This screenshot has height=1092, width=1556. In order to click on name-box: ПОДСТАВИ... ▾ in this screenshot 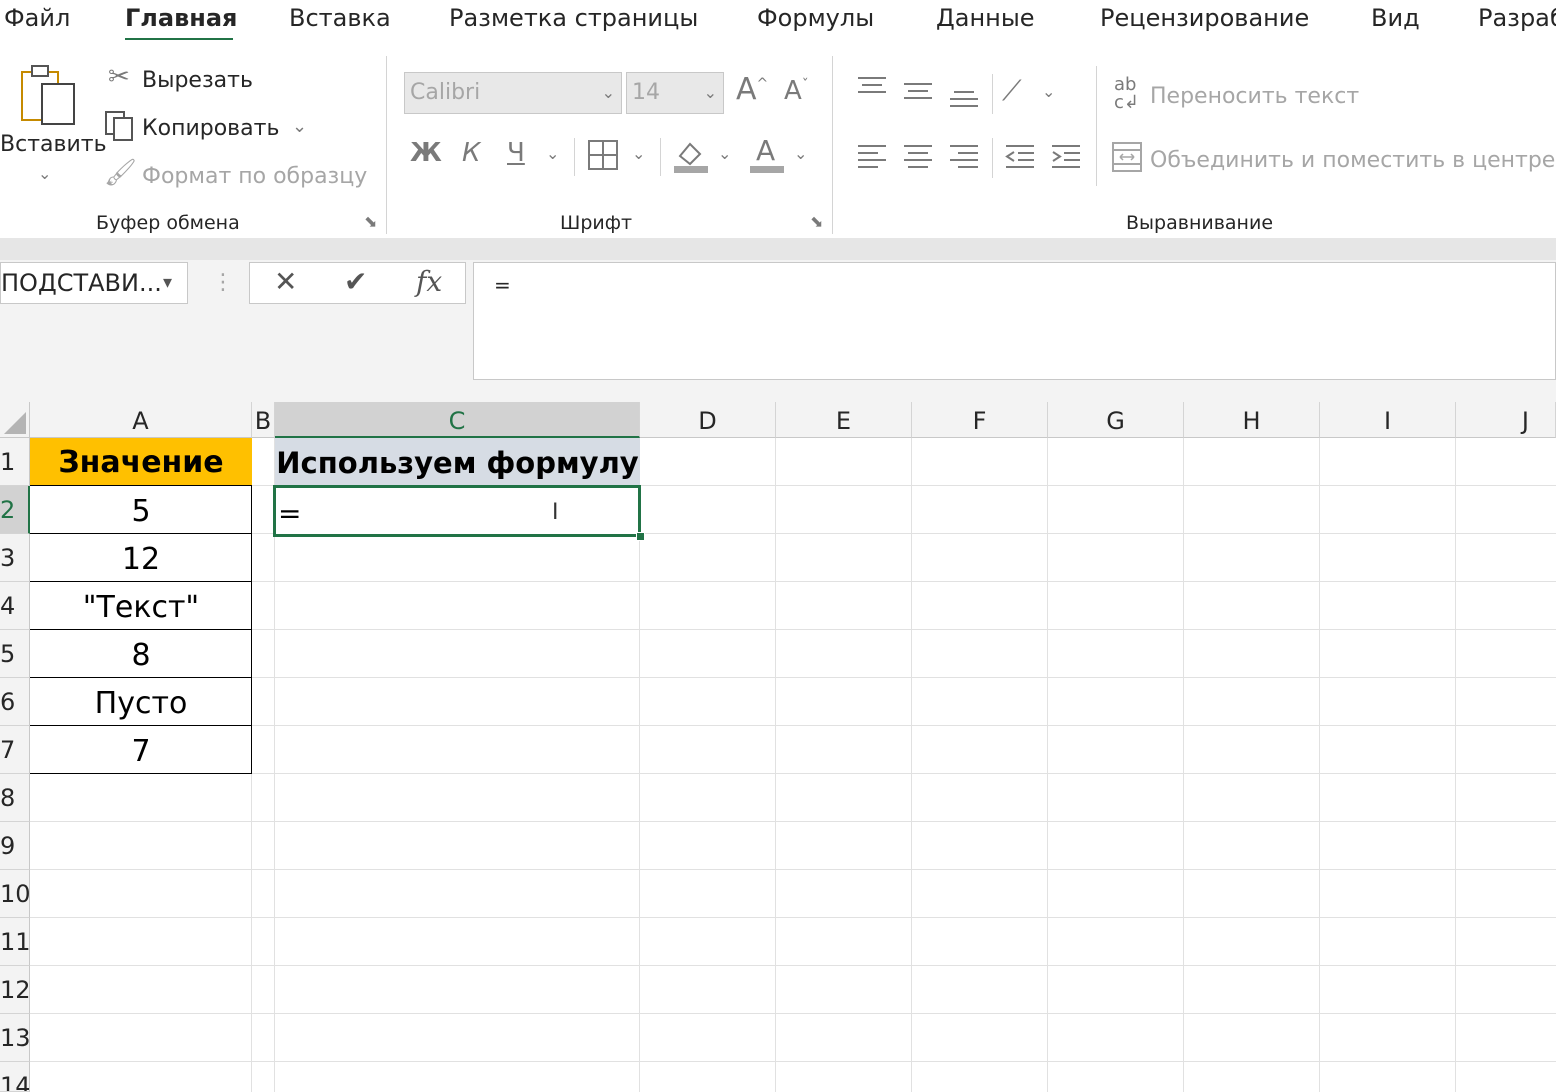, I will do `click(94, 283)`.